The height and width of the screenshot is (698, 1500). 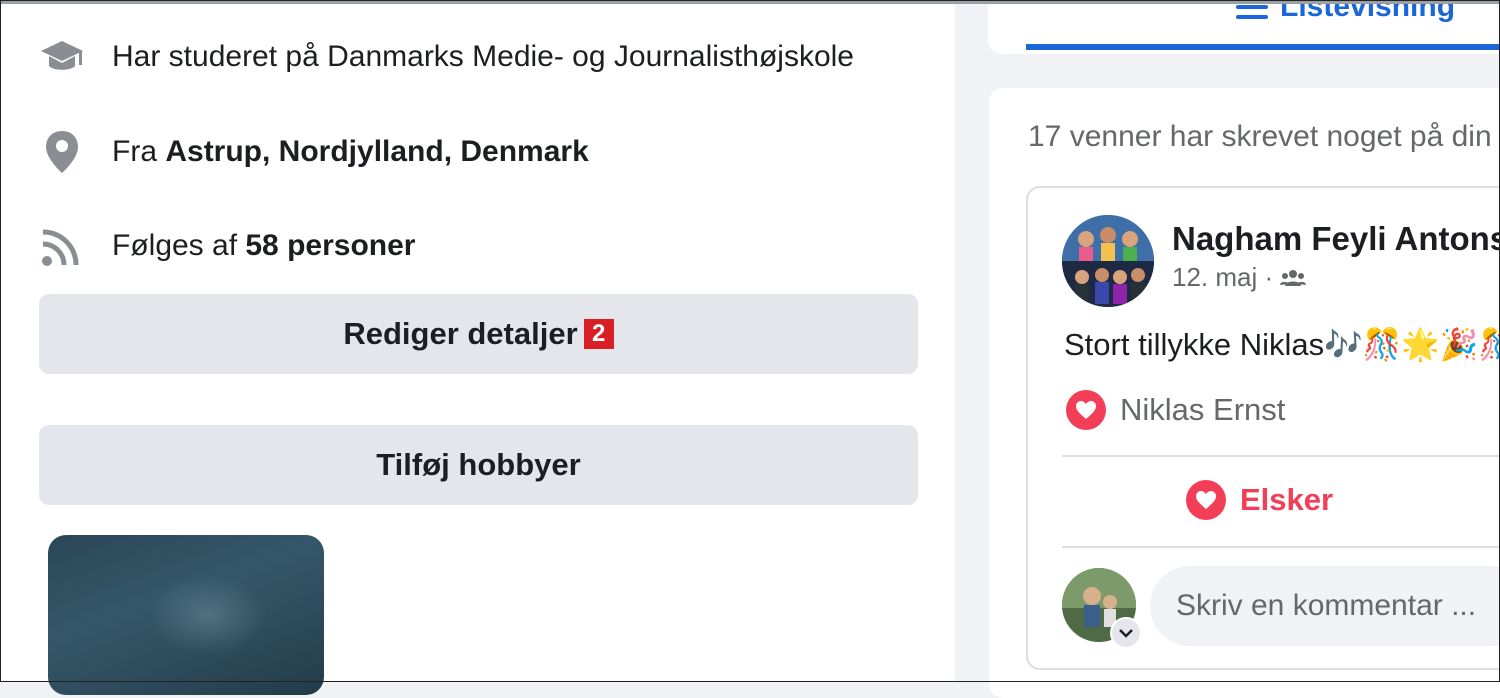 I want to click on annotation-badge: 2, so click(x=598, y=334).